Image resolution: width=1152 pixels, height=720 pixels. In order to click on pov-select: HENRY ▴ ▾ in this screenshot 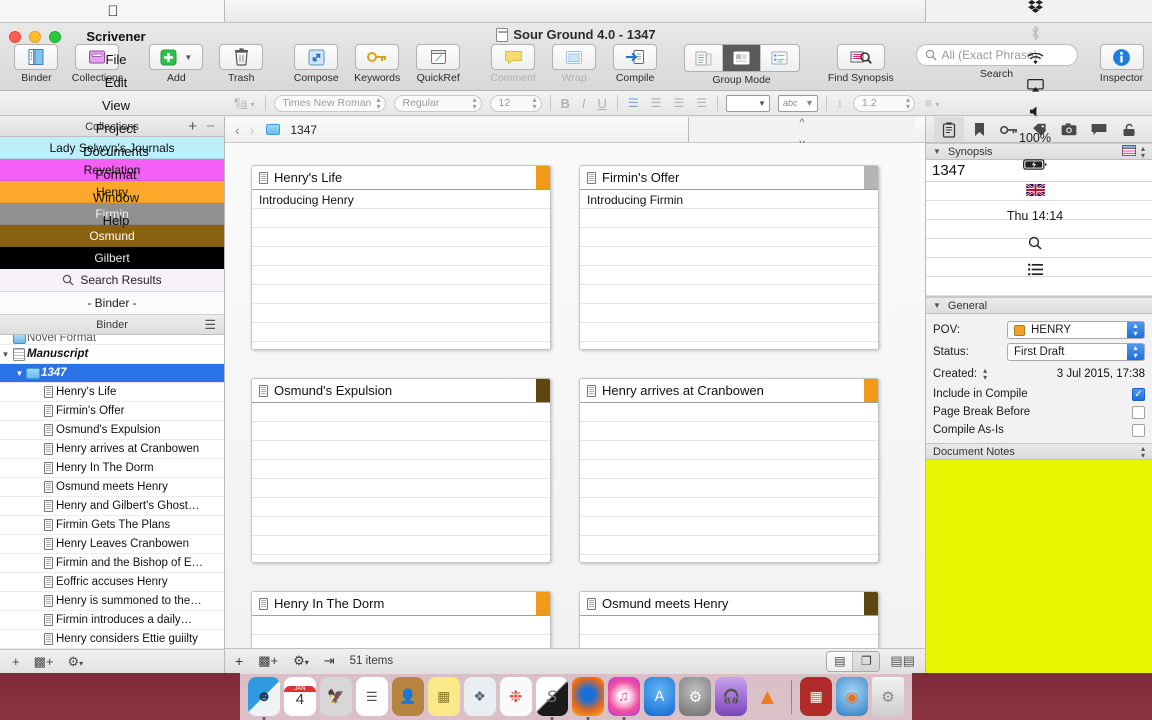, I will do `click(1076, 330)`.